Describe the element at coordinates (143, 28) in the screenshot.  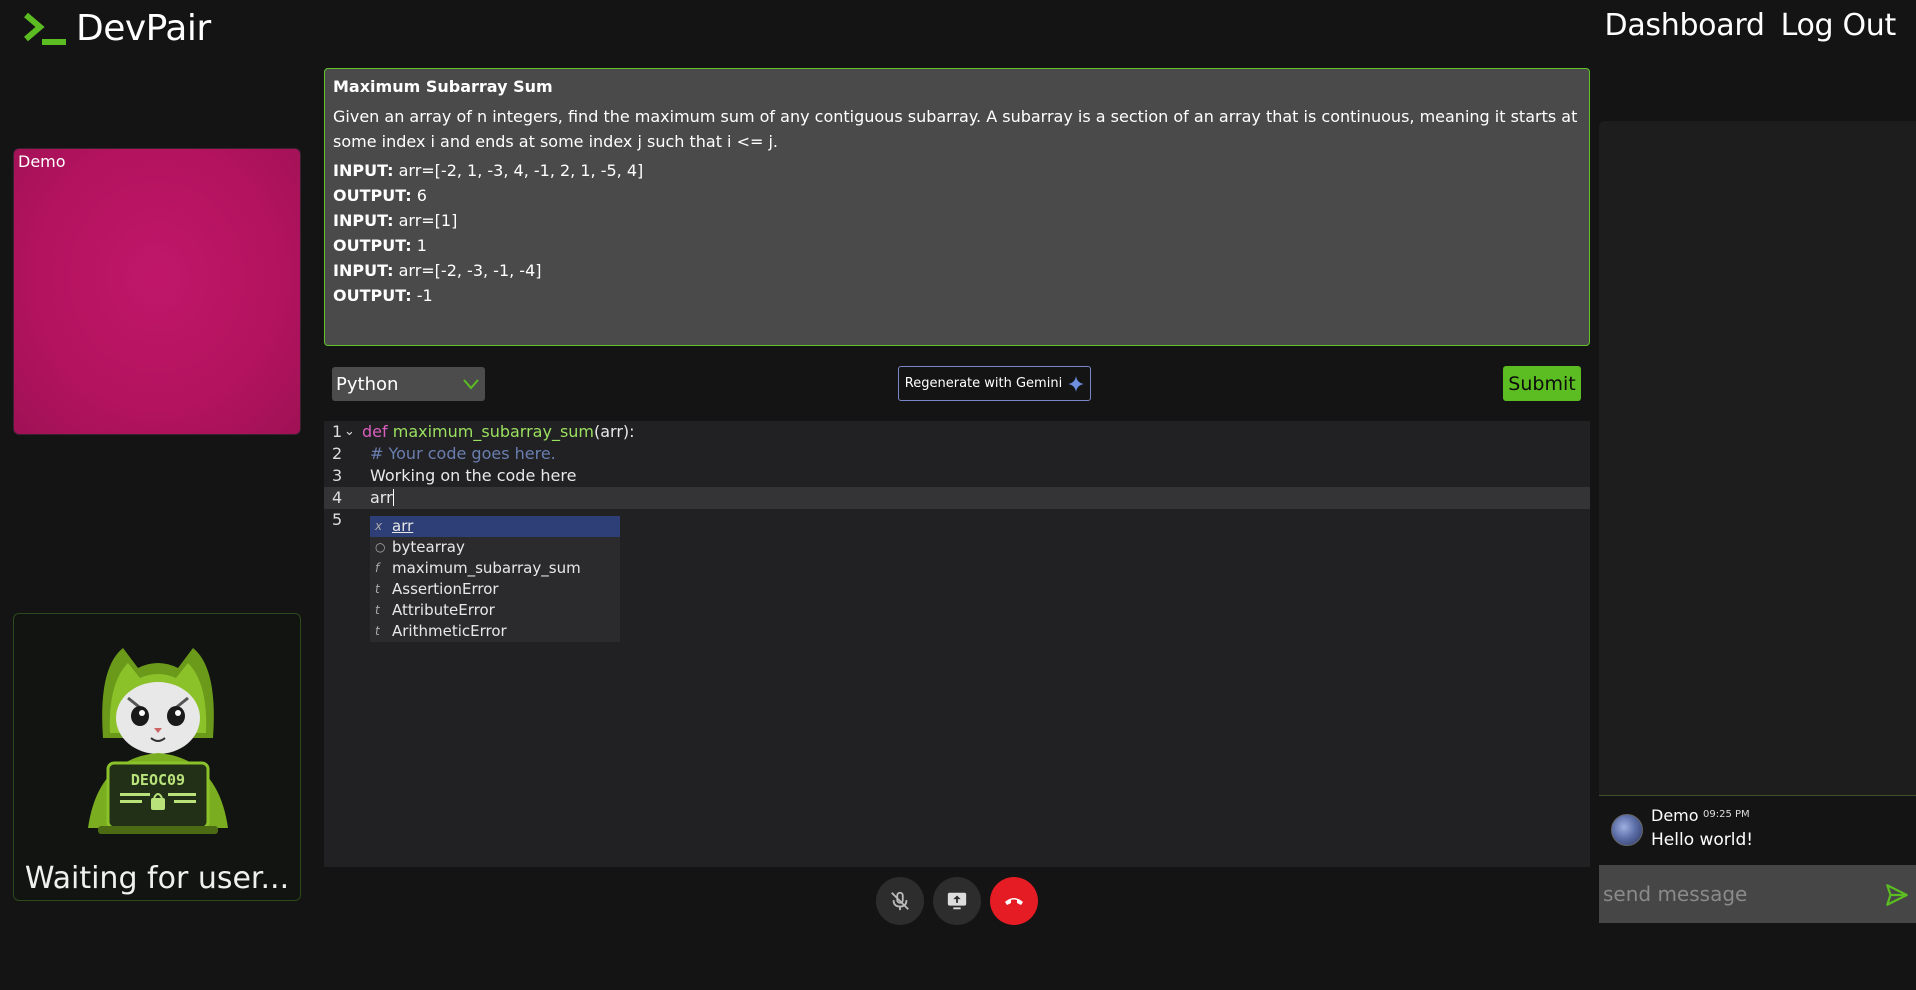
I see `app-name: DevPair` at that location.